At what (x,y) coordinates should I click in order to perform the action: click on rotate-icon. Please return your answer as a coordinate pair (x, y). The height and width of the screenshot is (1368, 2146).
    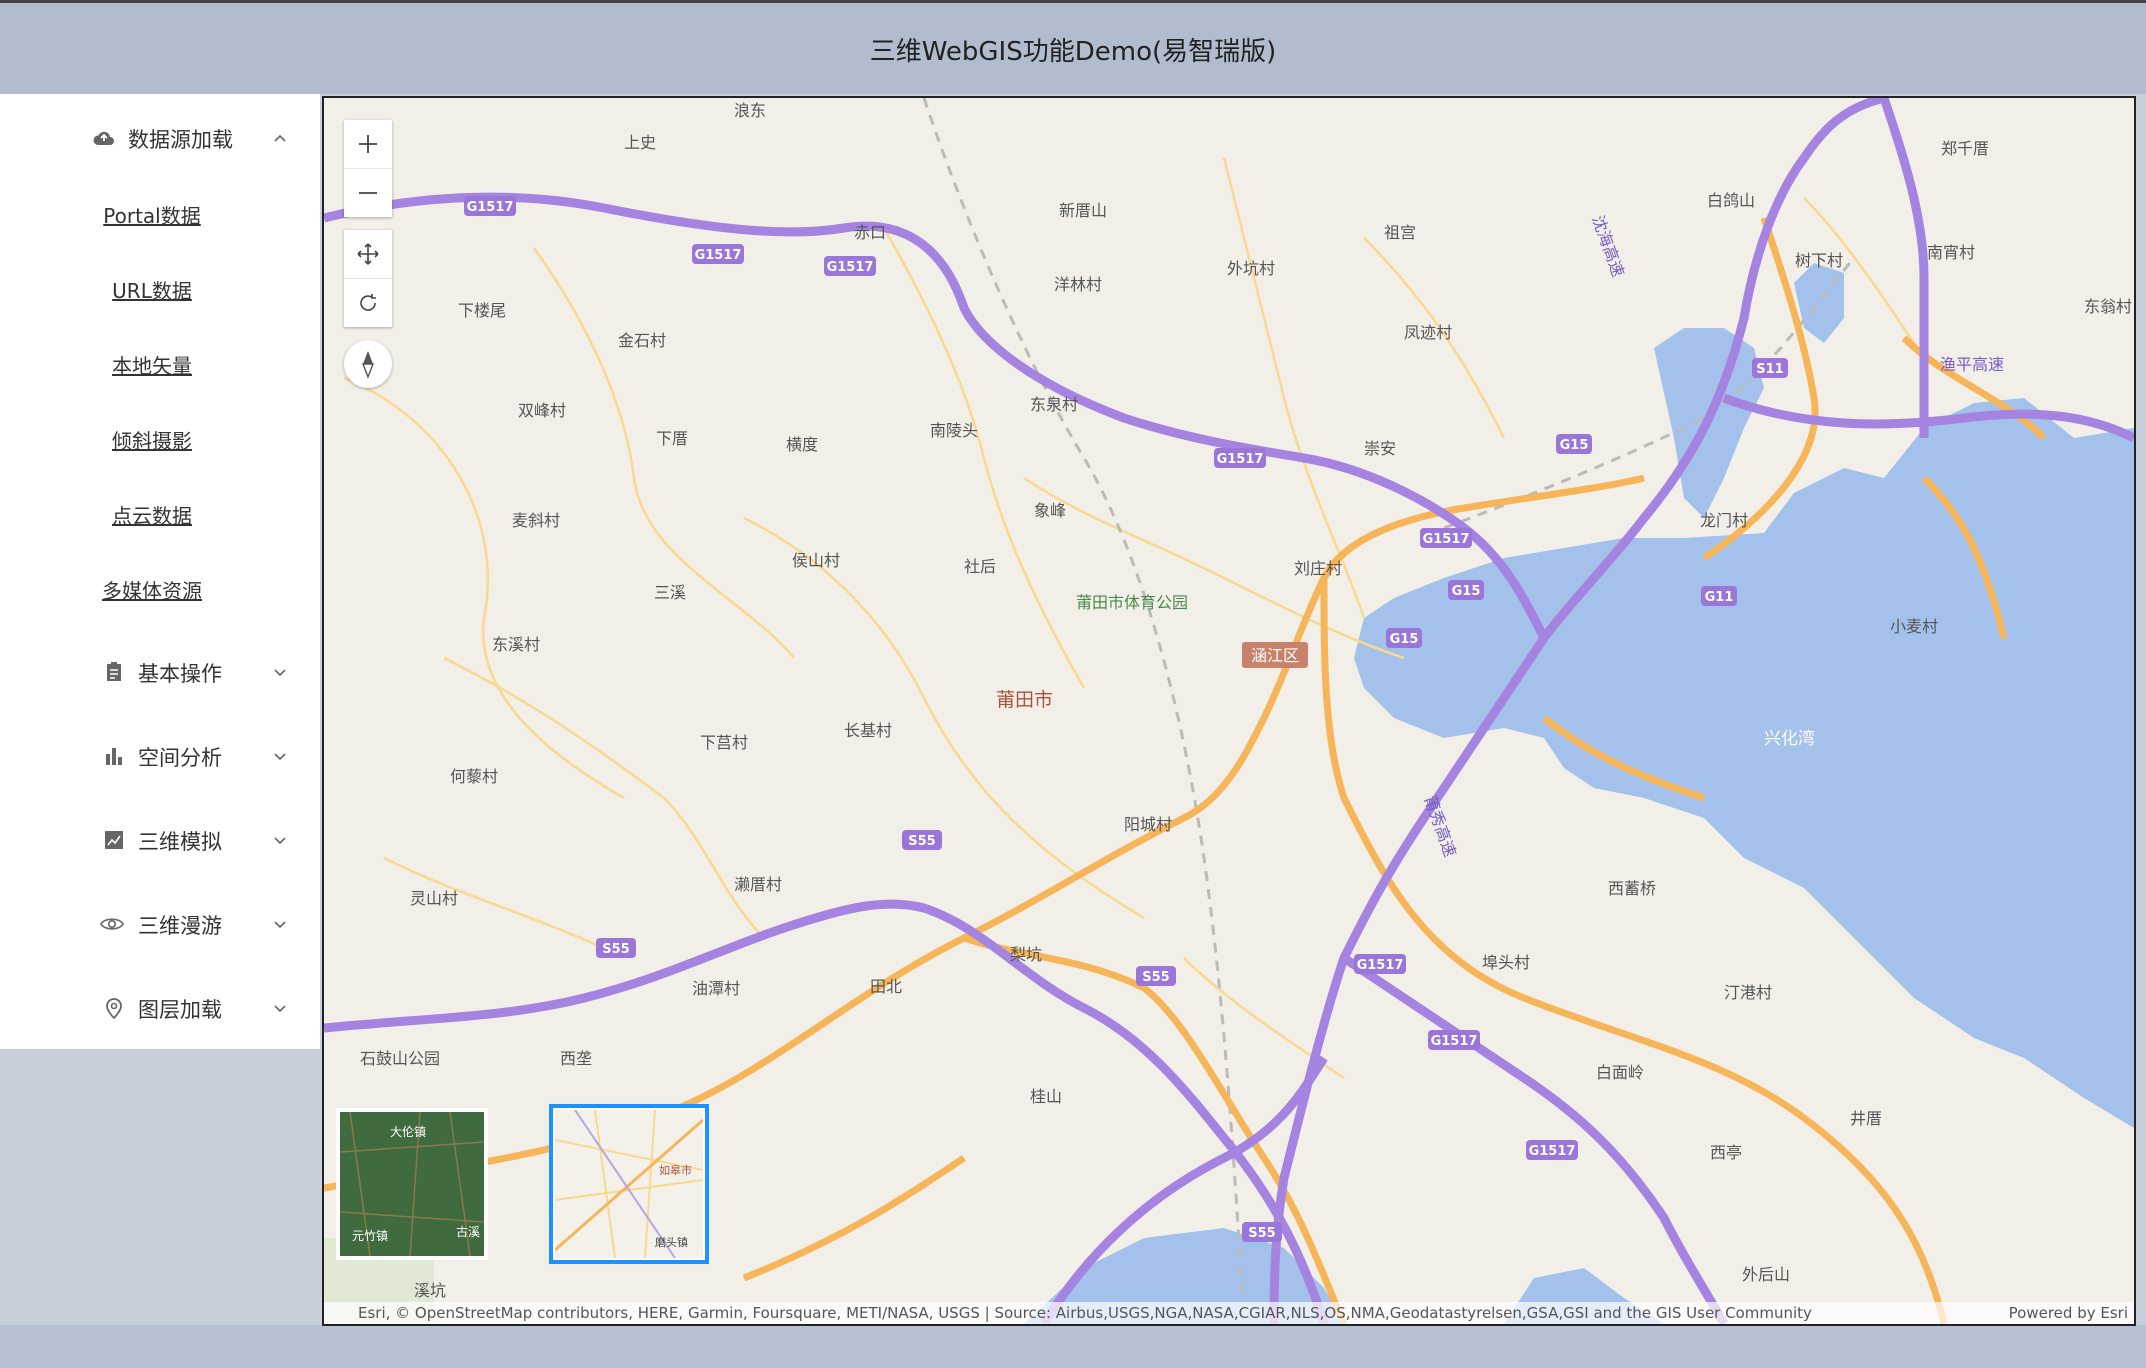
    Looking at the image, I should click on (368, 302).